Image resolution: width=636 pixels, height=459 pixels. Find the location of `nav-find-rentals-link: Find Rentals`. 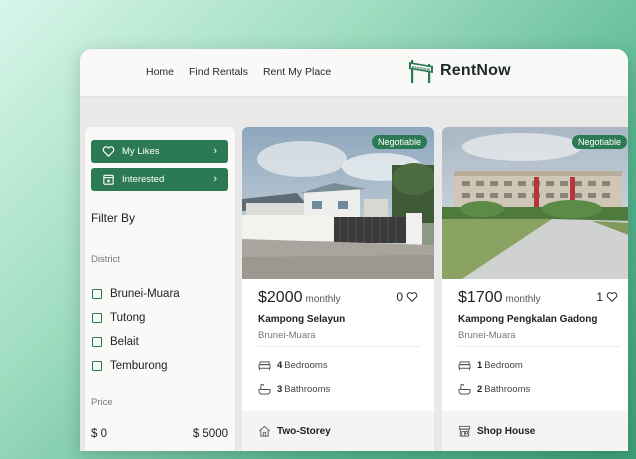

nav-find-rentals-link: Find Rentals is located at coordinates (218, 72).